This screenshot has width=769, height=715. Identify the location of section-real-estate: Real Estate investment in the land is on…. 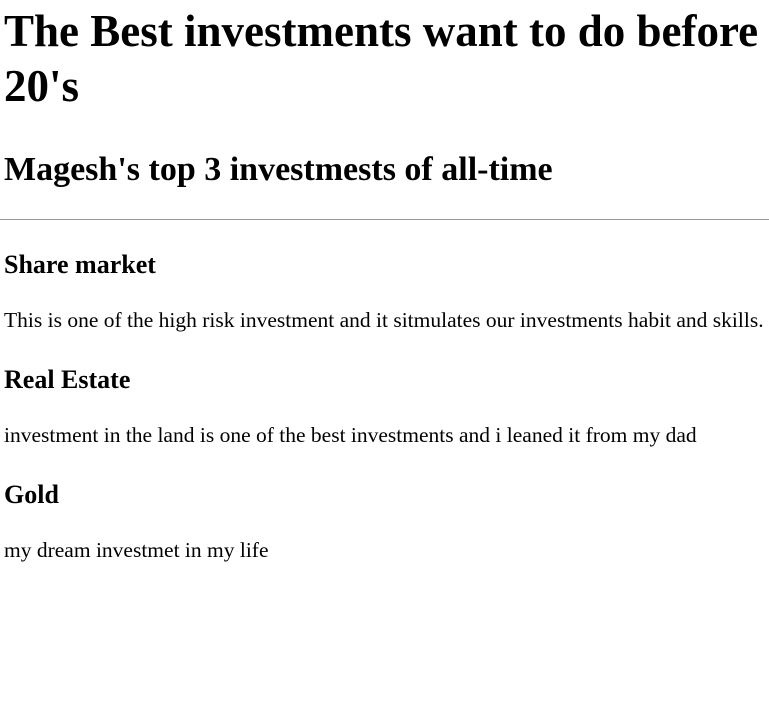
(386, 407).